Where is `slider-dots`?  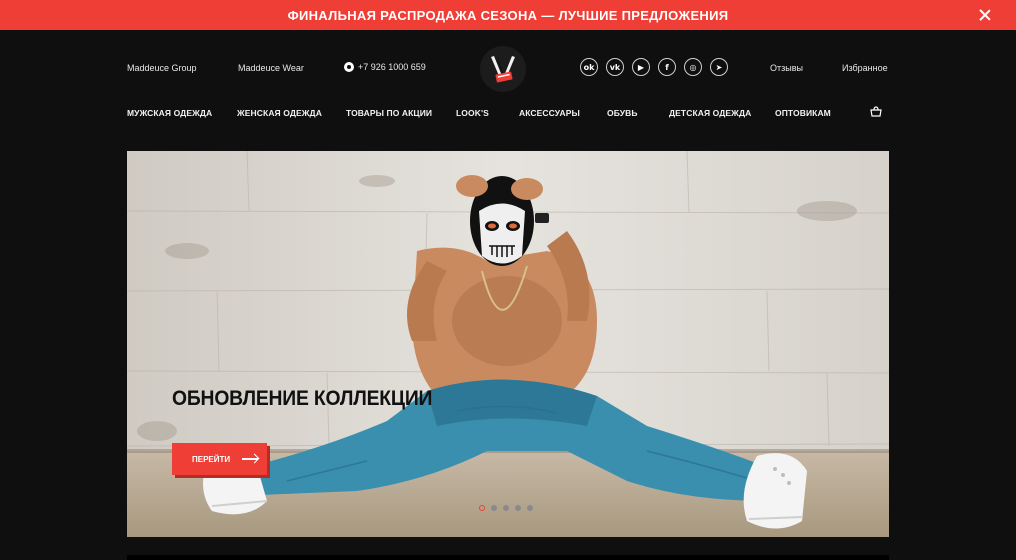 slider-dots is located at coordinates (506, 508).